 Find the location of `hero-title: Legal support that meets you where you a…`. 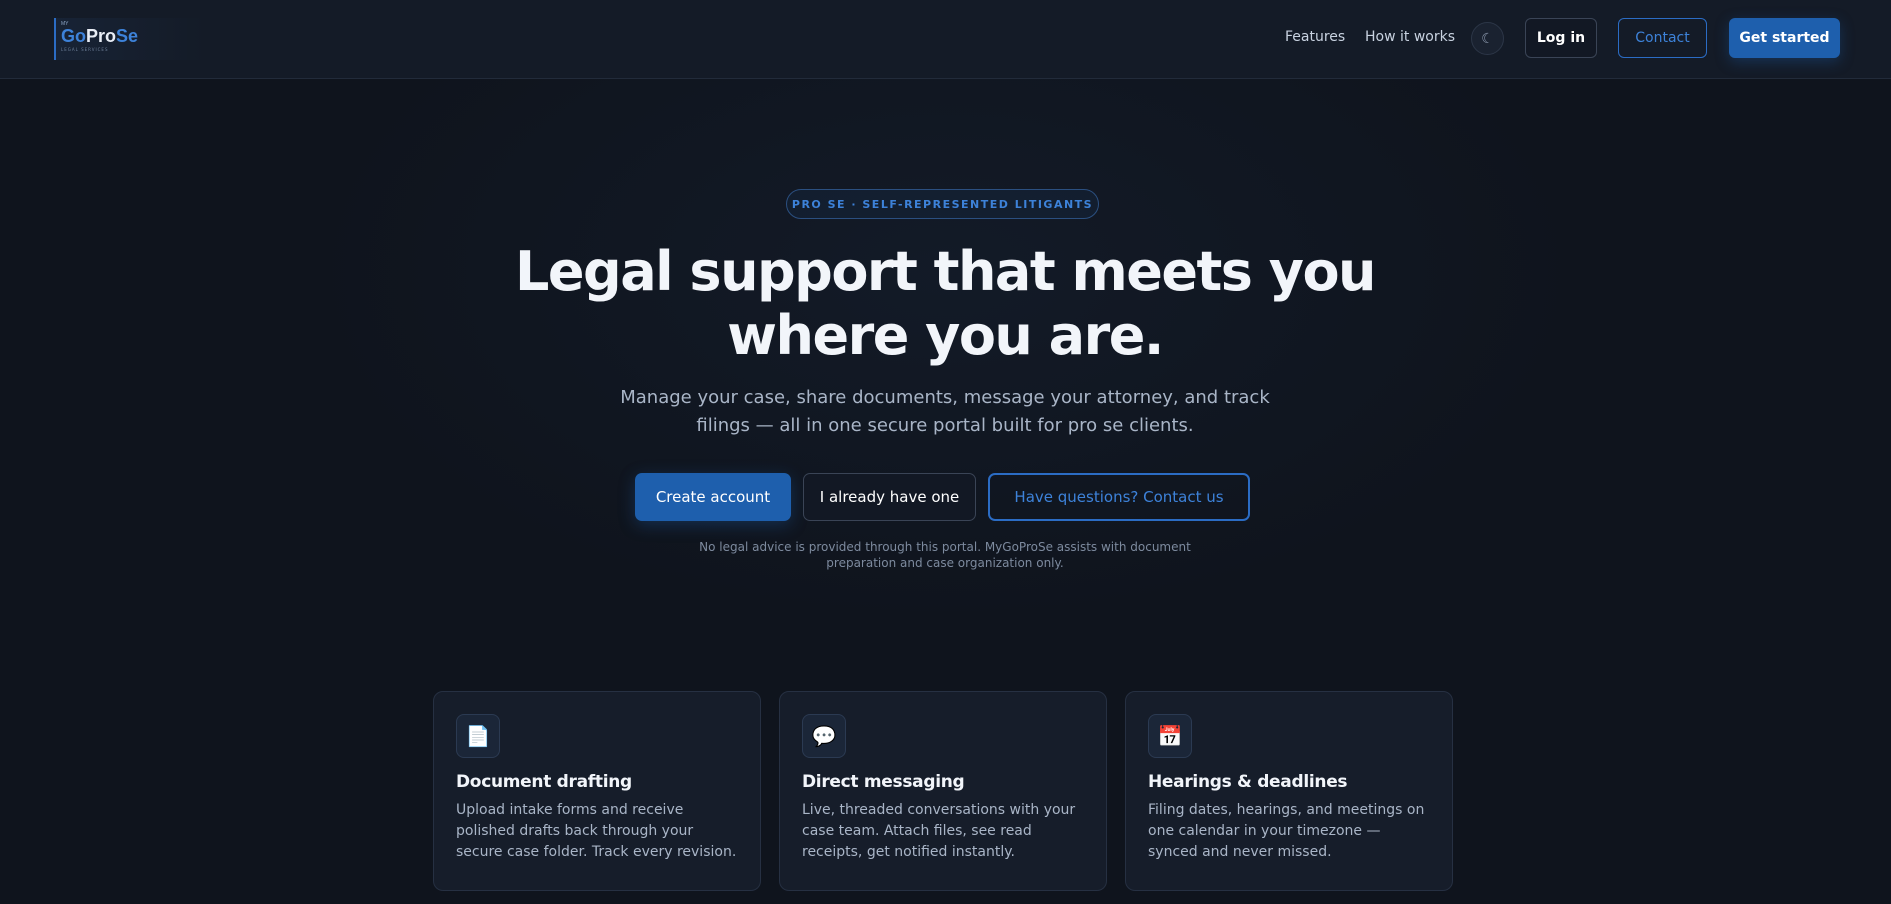

hero-title: Legal support that meets you where you a… is located at coordinates (945, 304).